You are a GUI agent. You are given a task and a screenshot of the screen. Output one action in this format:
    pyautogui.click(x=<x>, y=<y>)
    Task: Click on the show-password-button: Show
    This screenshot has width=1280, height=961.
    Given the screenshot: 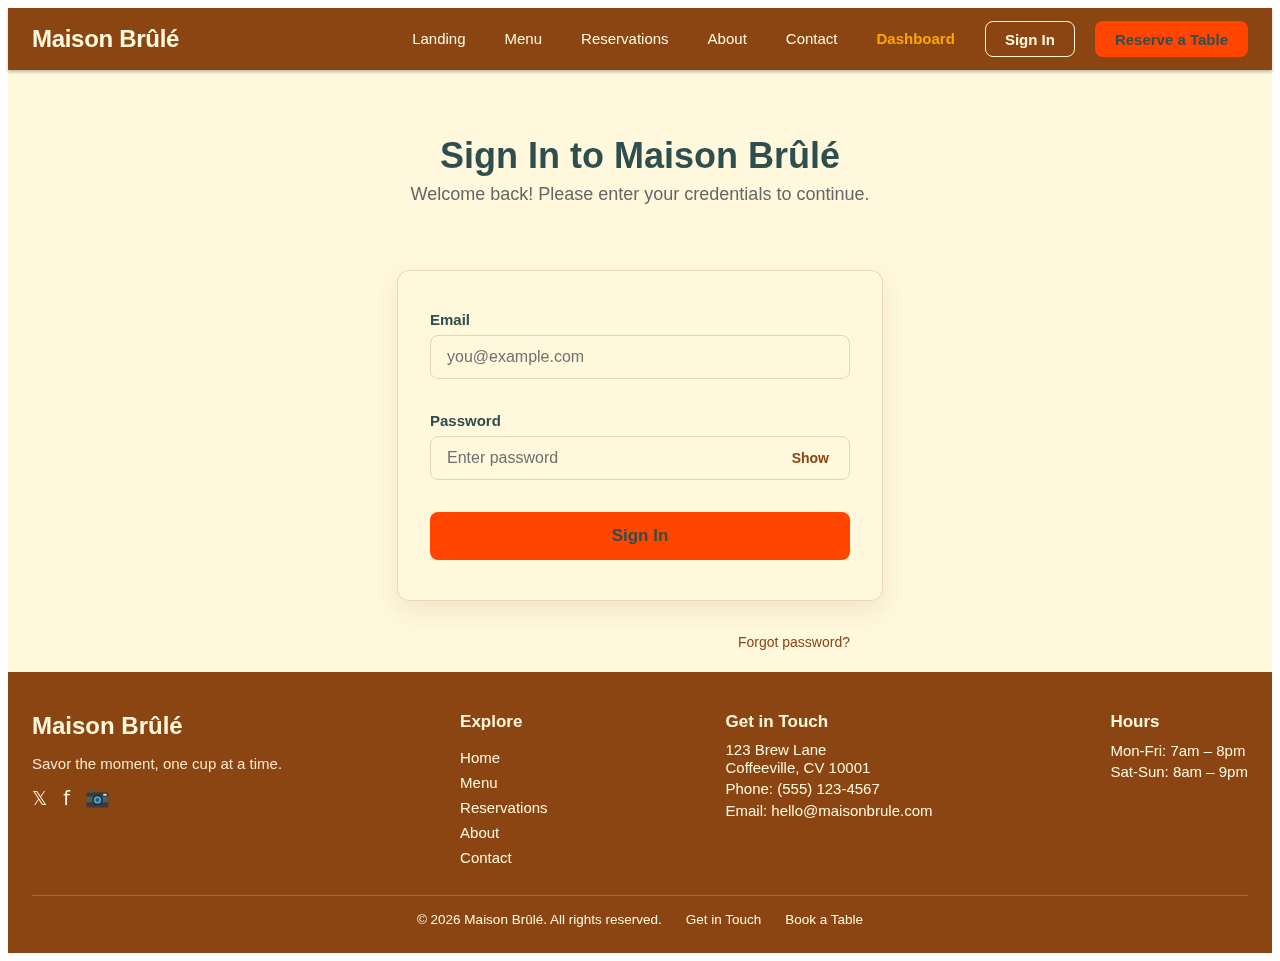 What is the action you would take?
    pyautogui.click(x=810, y=458)
    